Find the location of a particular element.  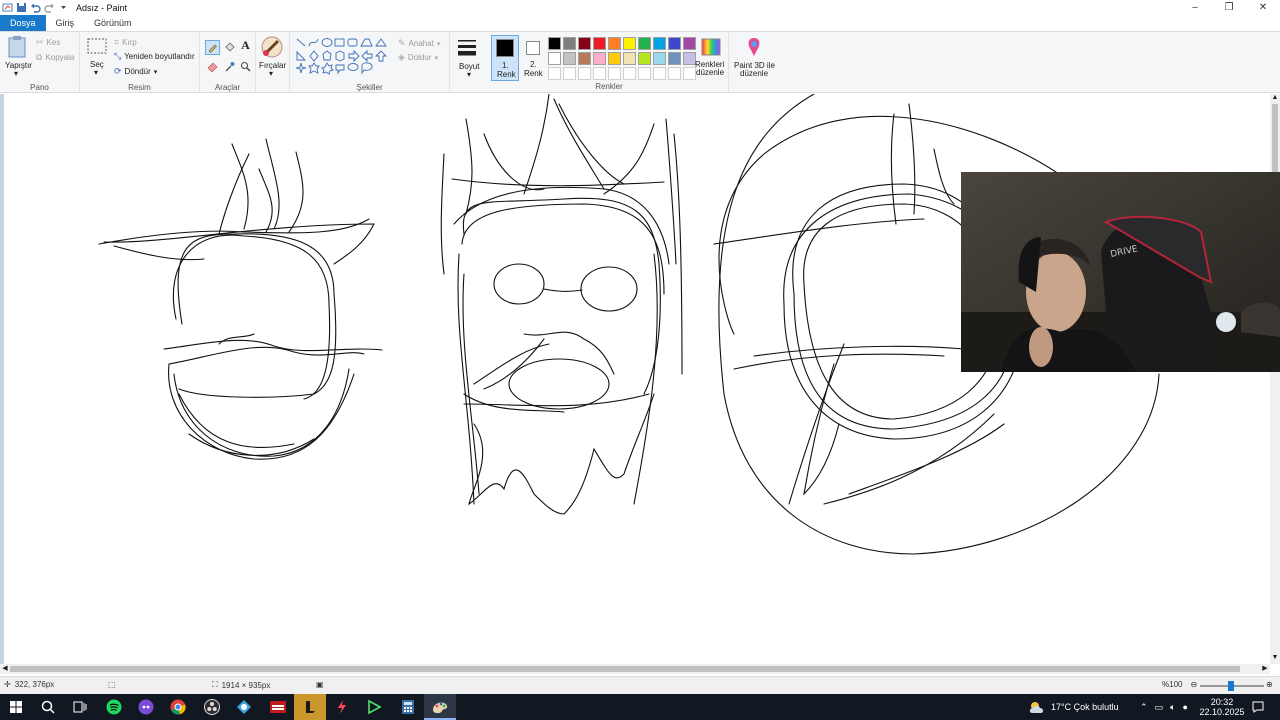

brushes-button: Fırçalar ▾ is located at coordinates (273, 59).